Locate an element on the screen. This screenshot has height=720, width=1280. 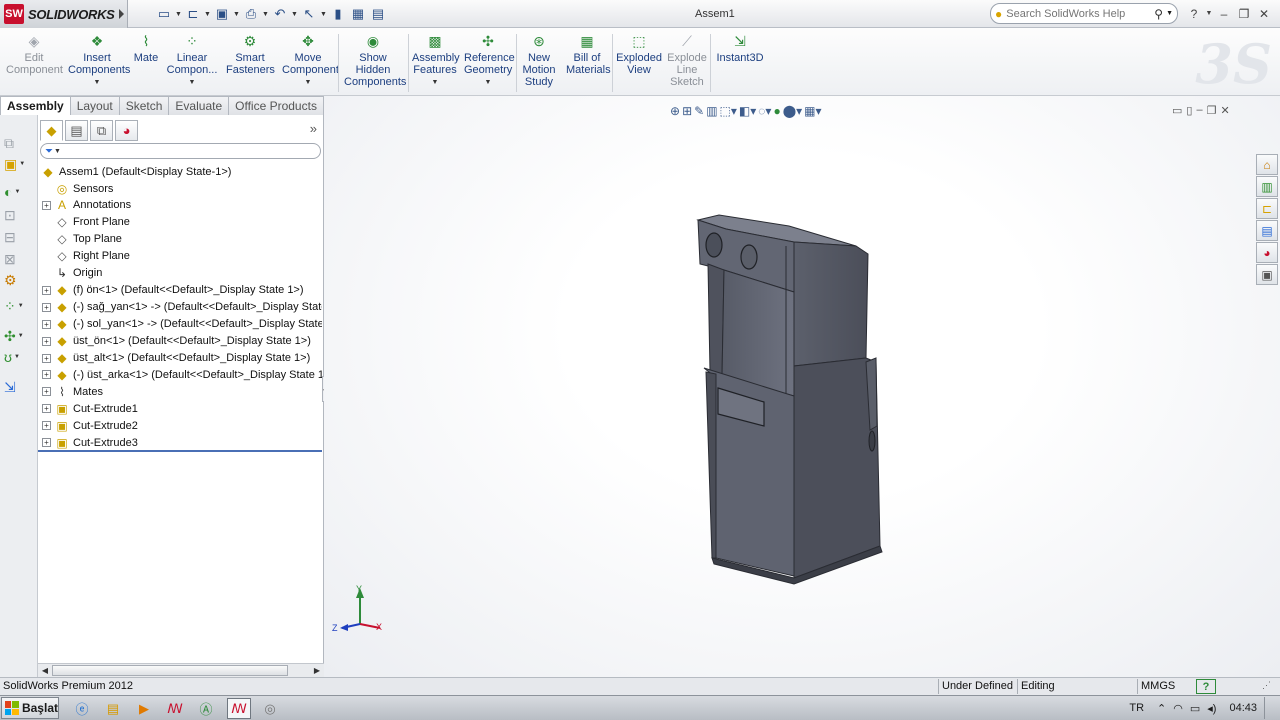
minimize-icon: – is located at coordinates (1224, 13).